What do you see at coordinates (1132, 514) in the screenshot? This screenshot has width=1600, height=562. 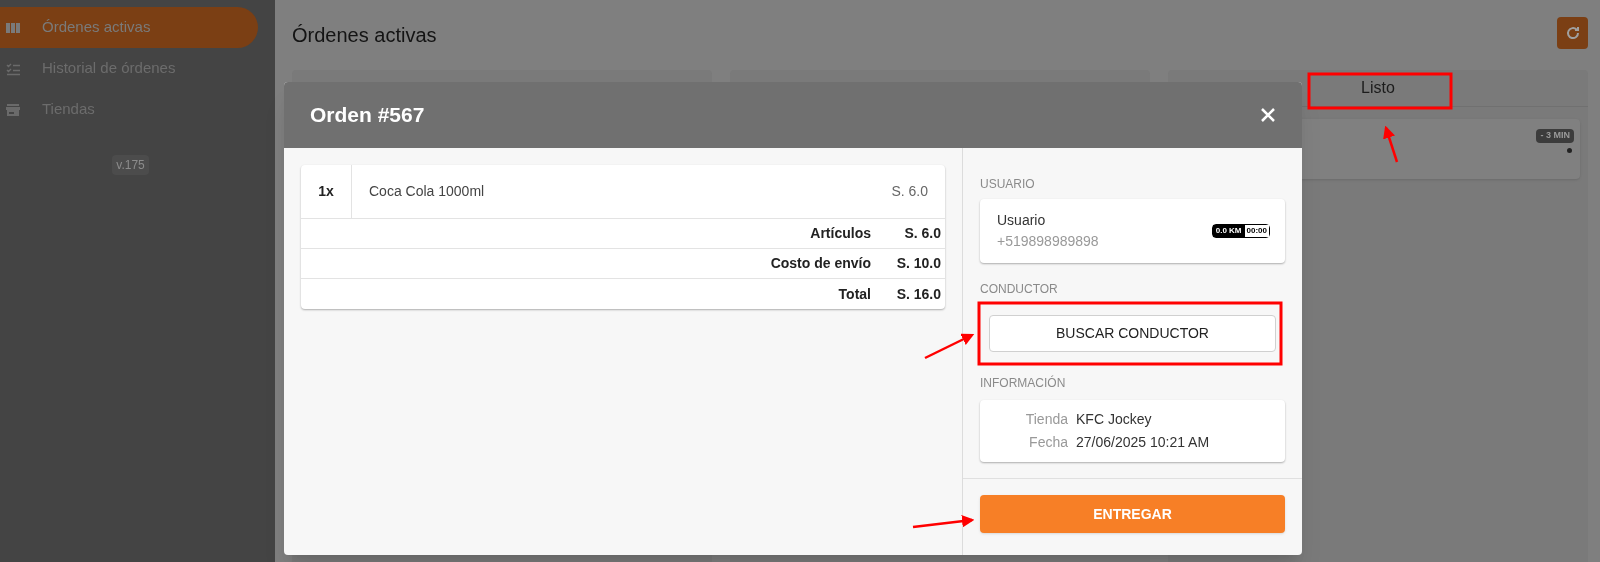 I see `deliver-button: ENTREGAR` at bounding box center [1132, 514].